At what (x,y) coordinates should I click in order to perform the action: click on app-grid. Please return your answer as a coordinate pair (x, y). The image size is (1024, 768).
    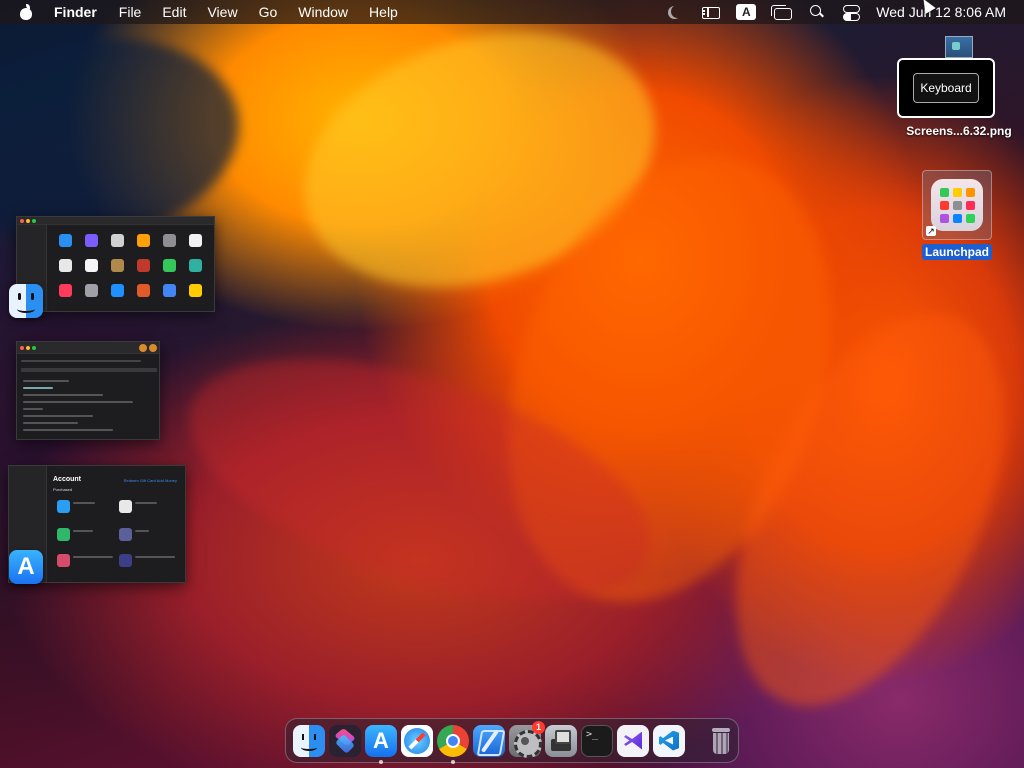
    Looking at the image, I should click on (130, 265).